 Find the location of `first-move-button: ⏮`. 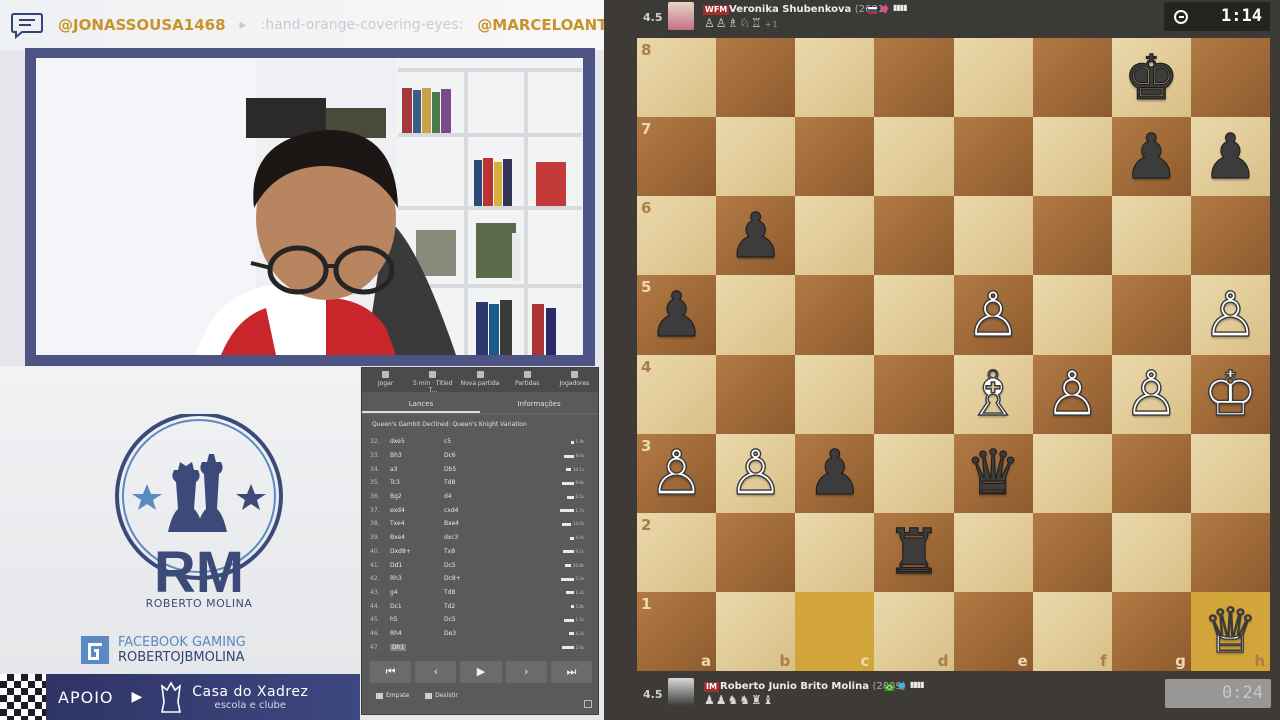

first-move-button: ⏮ is located at coordinates (391, 672).